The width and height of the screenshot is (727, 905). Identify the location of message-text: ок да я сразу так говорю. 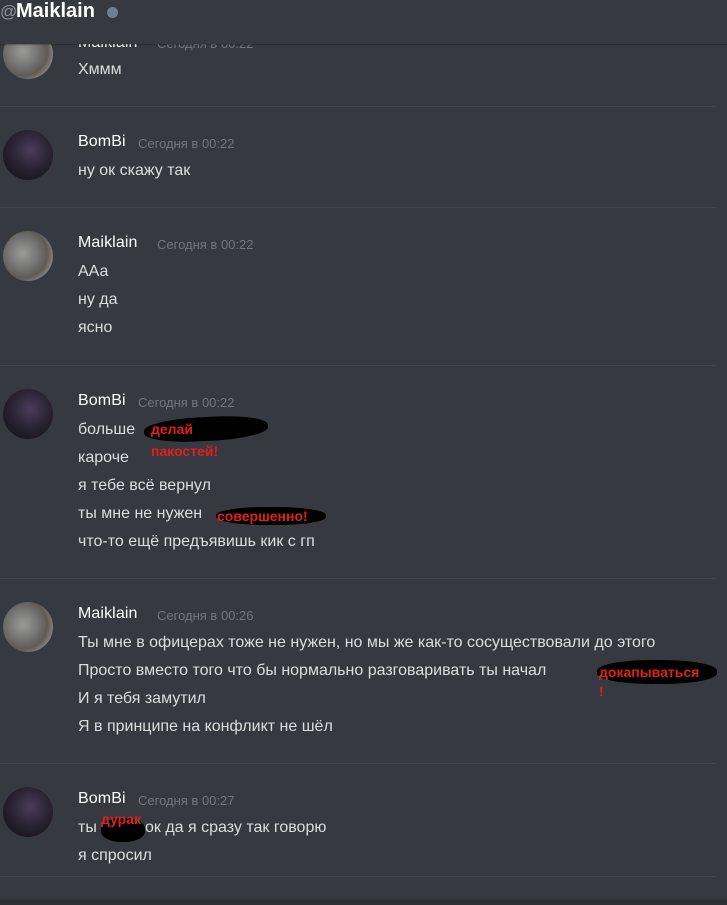
(236, 827).